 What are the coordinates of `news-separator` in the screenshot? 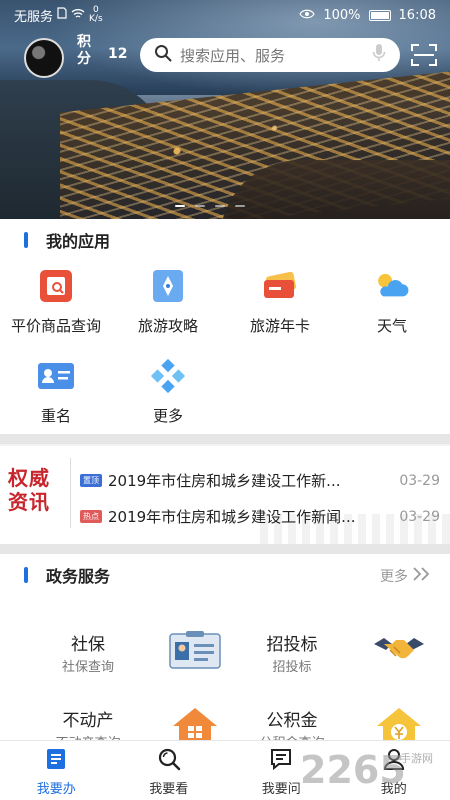 It's located at (70, 493).